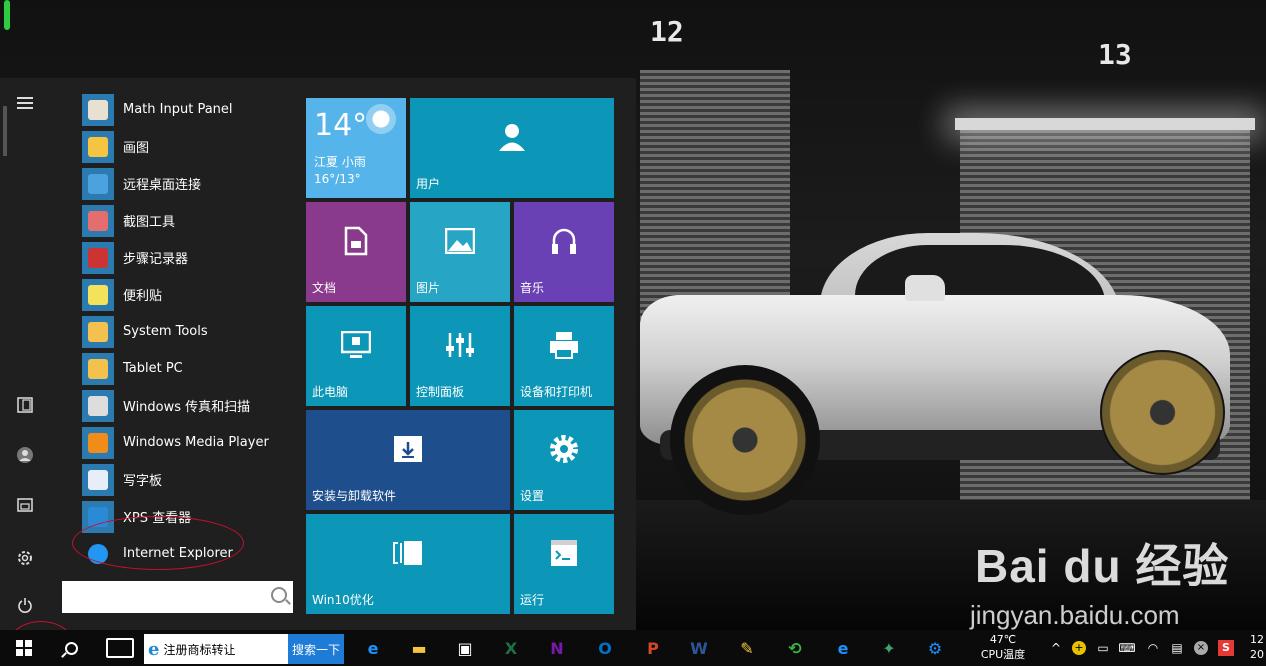  Describe the element at coordinates (428, 288) in the screenshot. I see `tile-label: 图片` at that location.